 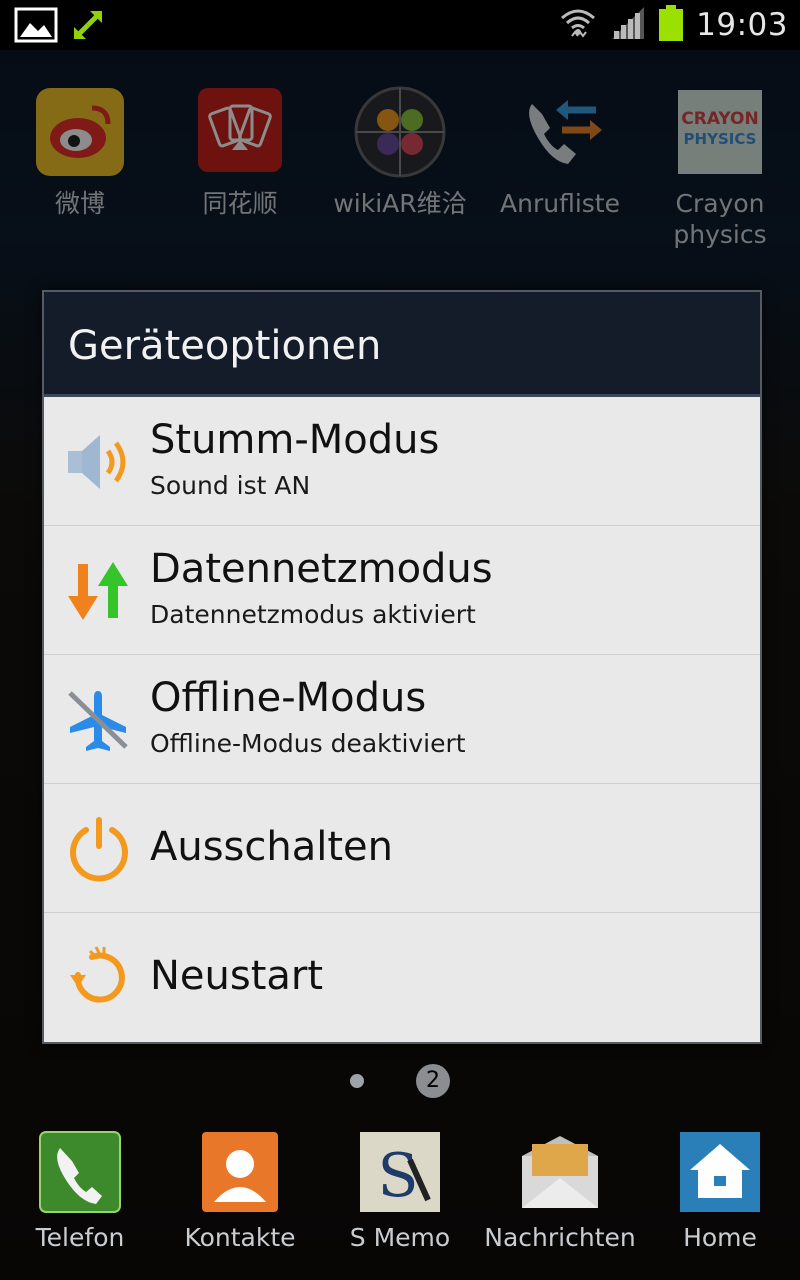 What do you see at coordinates (288, 698) in the screenshot?
I see `option-title: Offline-Modus` at bounding box center [288, 698].